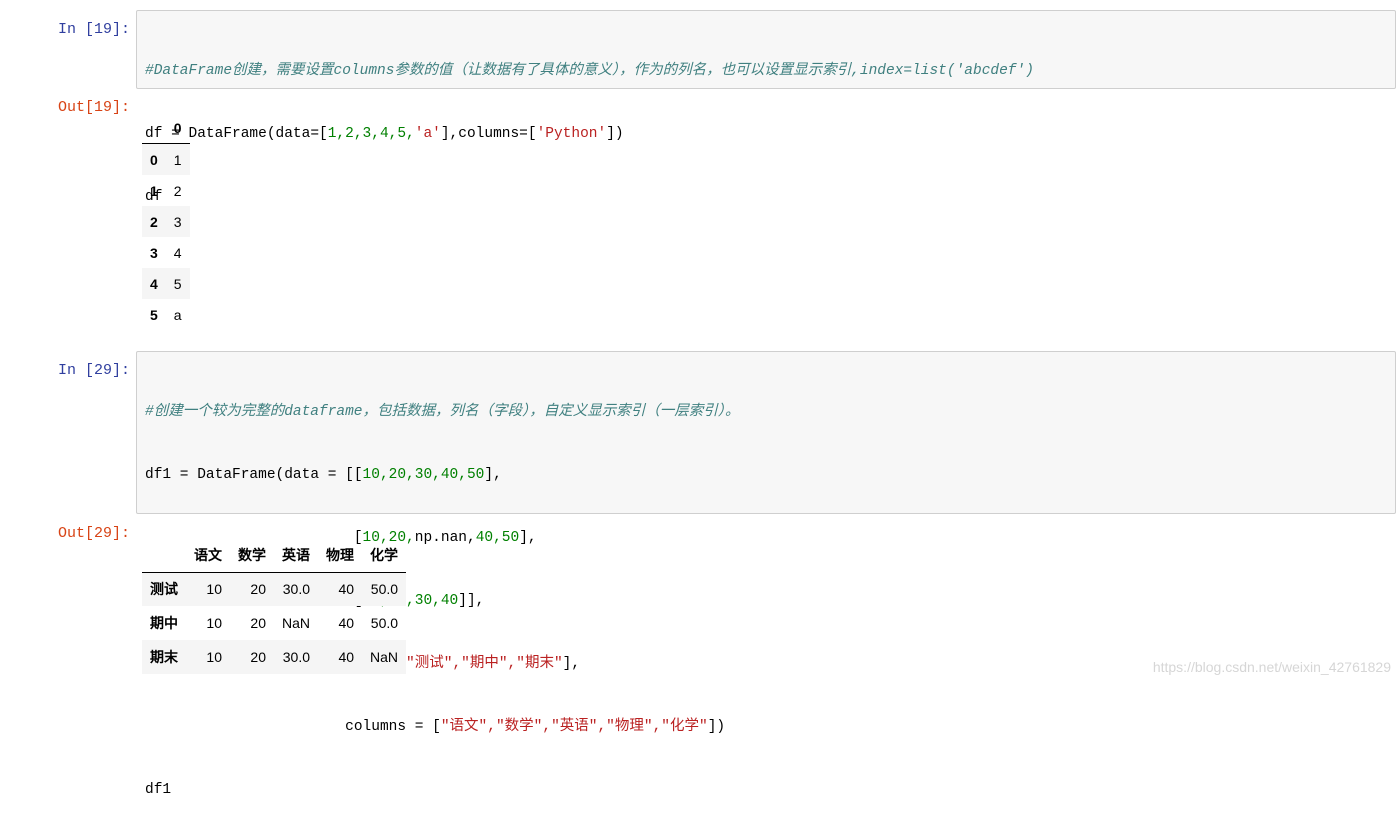  What do you see at coordinates (93, 29) in the screenshot?
I see `input-prompt: In [19]:` at bounding box center [93, 29].